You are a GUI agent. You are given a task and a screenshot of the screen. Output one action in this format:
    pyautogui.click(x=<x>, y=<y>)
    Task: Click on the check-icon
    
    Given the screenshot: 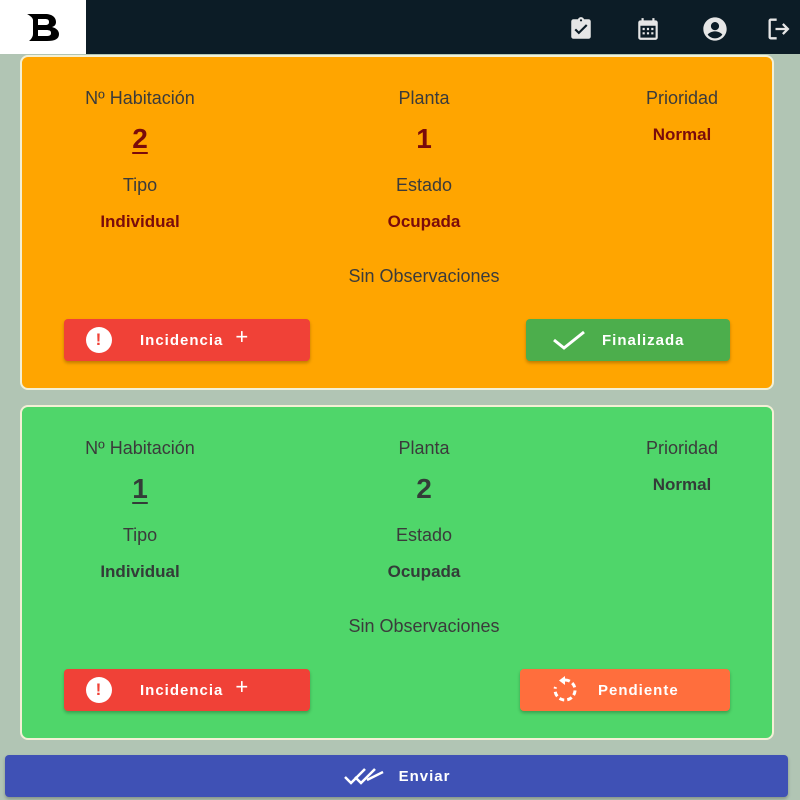 What is the action you would take?
    pyautogui.click(x=569, y=340)
    